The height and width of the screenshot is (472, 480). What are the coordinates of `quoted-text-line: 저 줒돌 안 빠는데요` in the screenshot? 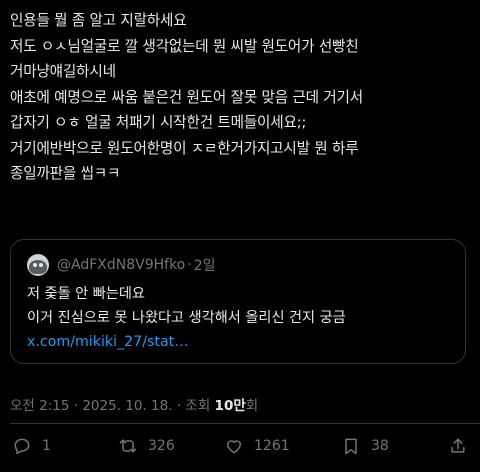 It's located at (86, 294).